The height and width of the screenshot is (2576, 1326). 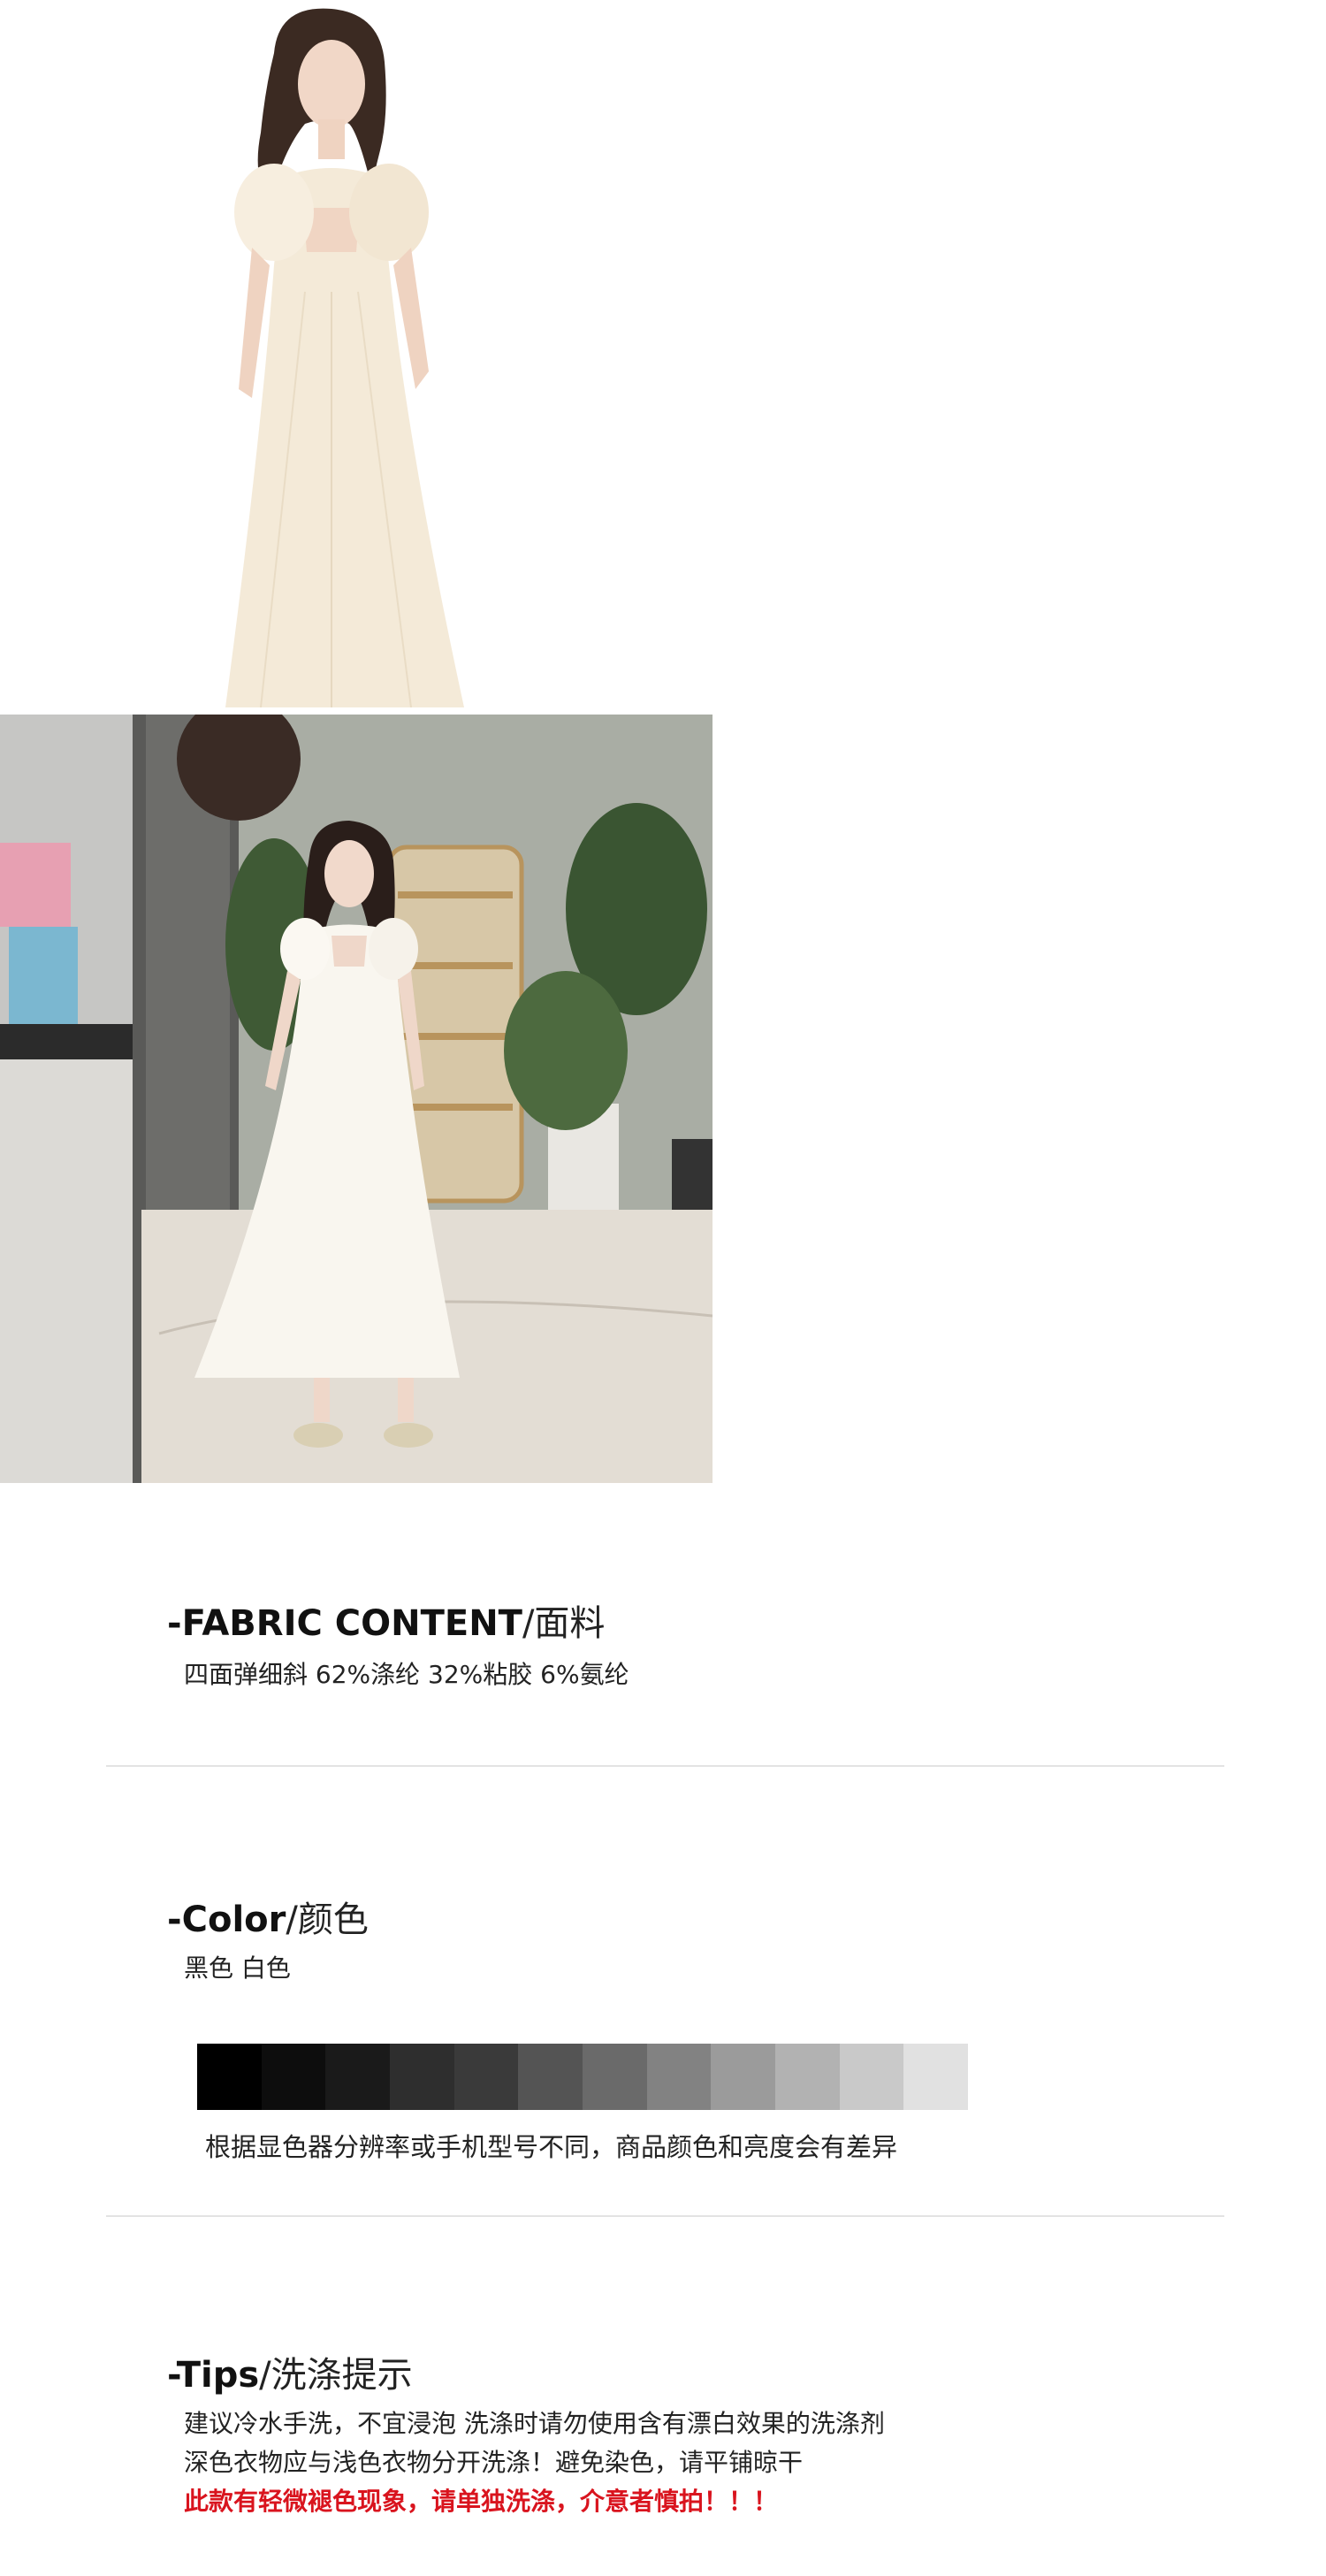 I want to click on fabric-title-en: -FABRIC CONTENT, so click(x=344, y=1623).